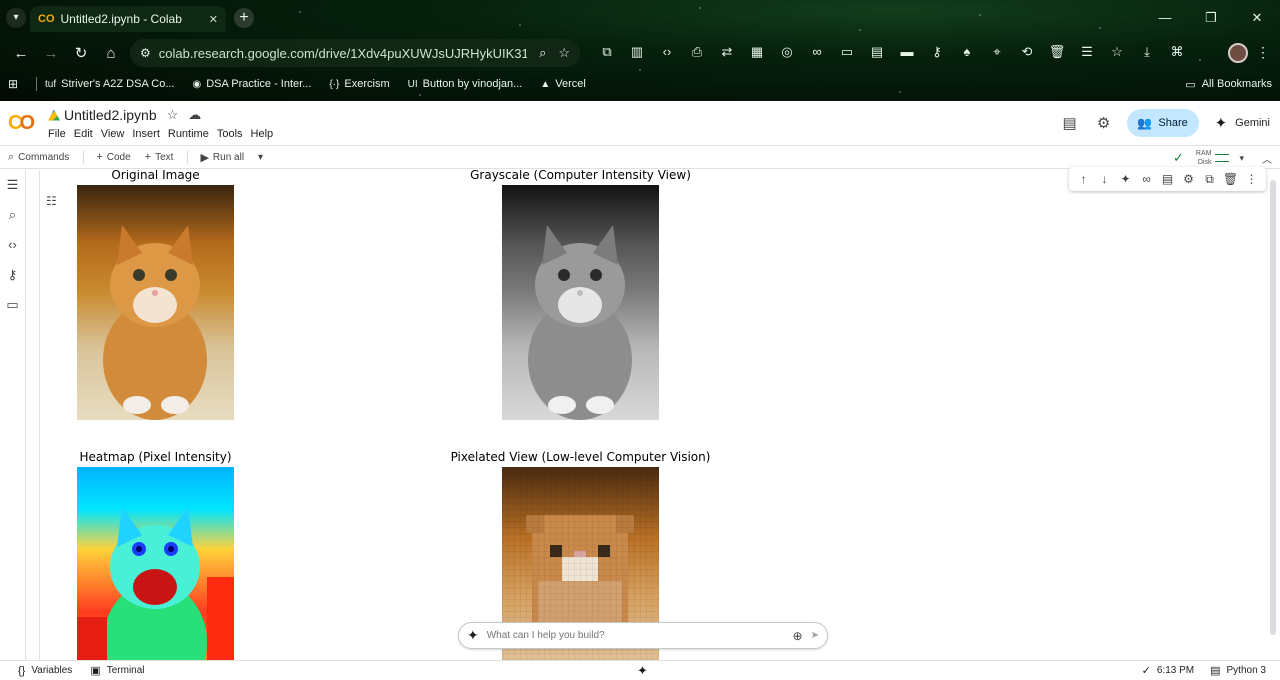  I want to click on lens-icon: ◎, so click(787, 52).